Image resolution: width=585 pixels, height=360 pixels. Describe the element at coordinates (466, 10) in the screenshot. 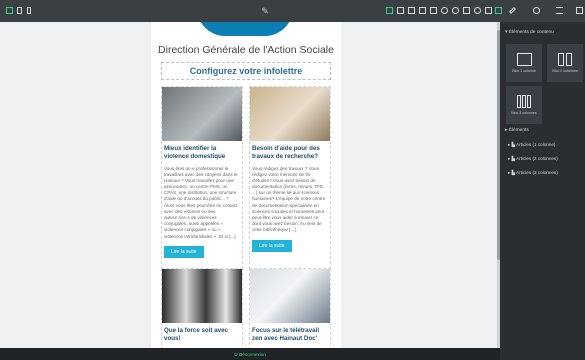

I see `delete-icon` at that location.